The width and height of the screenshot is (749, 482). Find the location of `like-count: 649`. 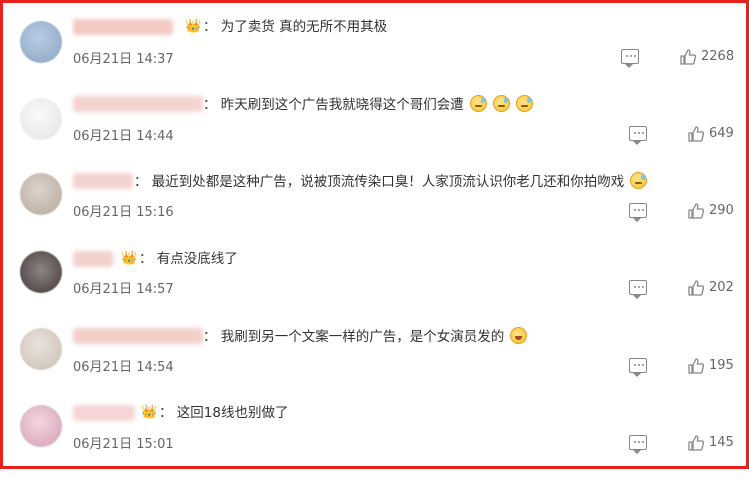

like-count: 649 is located at coordinates (721, 133).